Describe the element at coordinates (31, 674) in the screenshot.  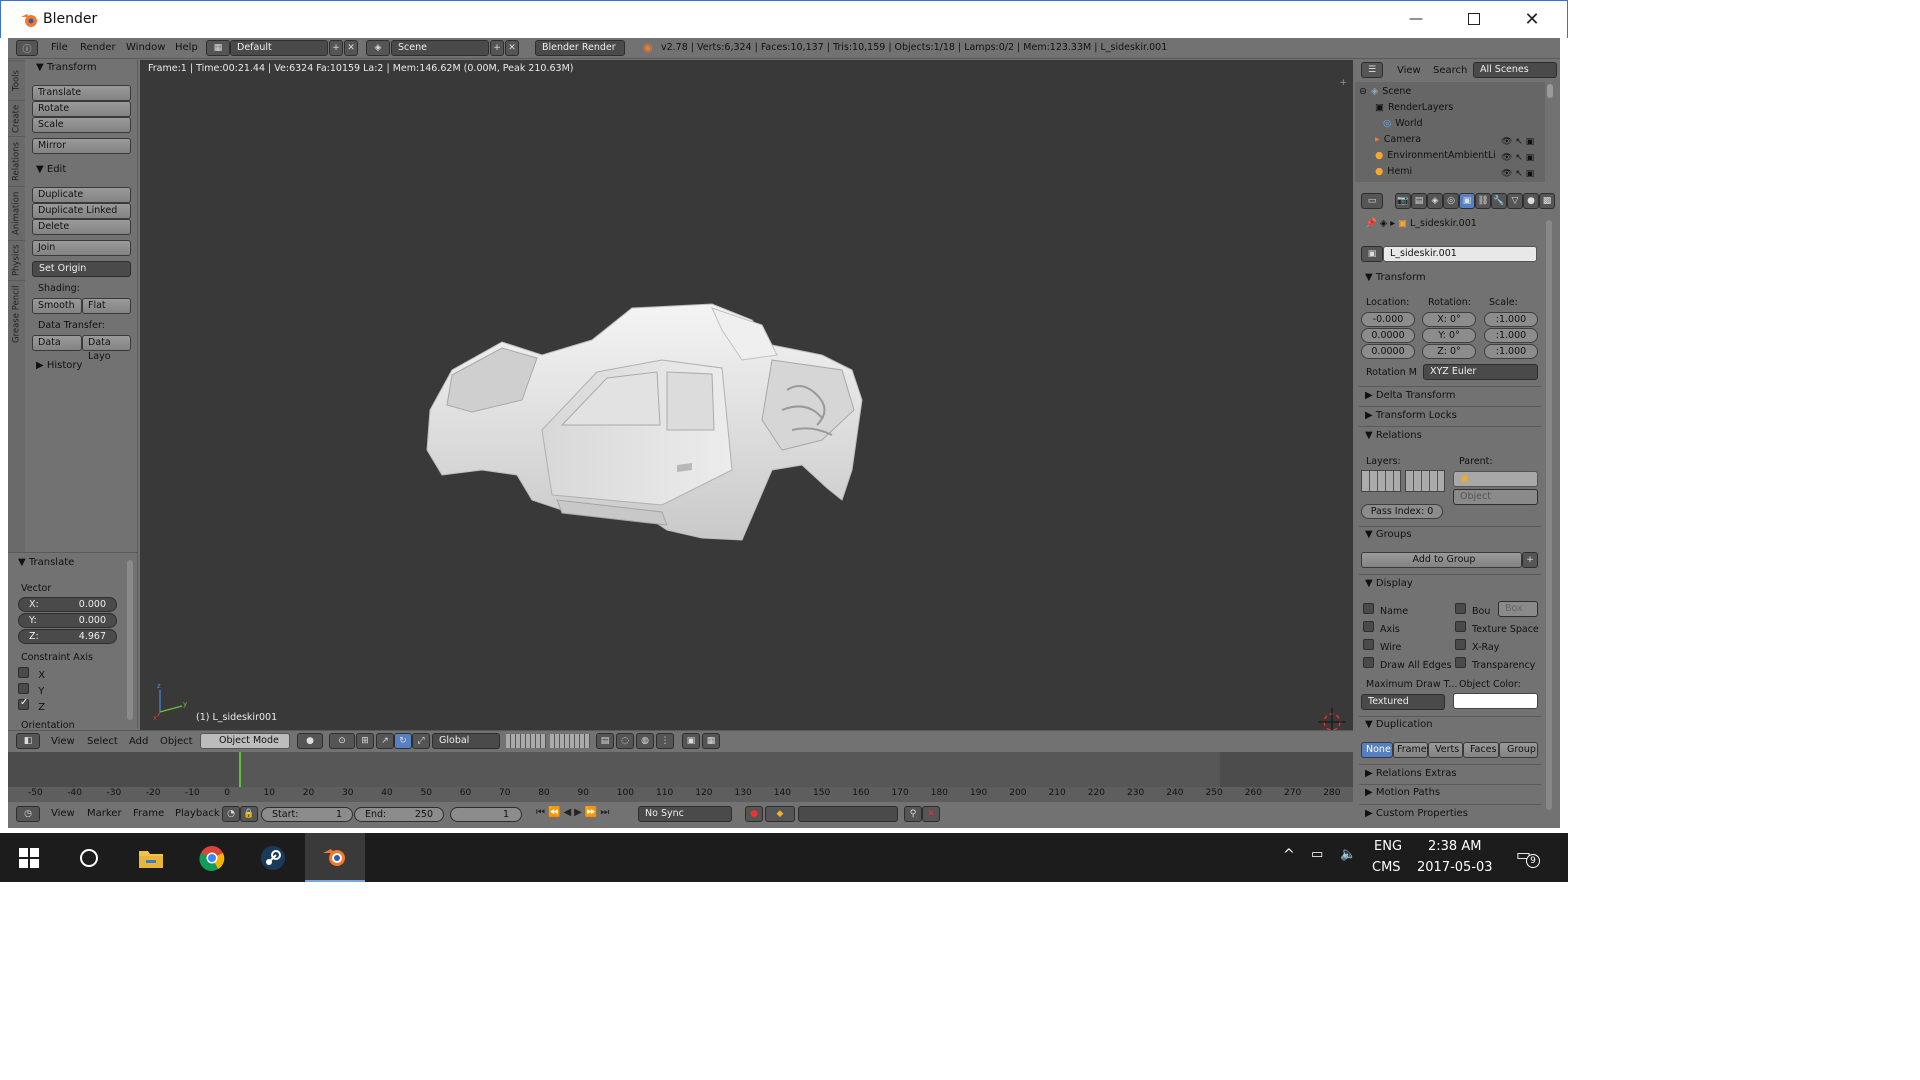
I see `constraint-x-checkbox: X` at that location.